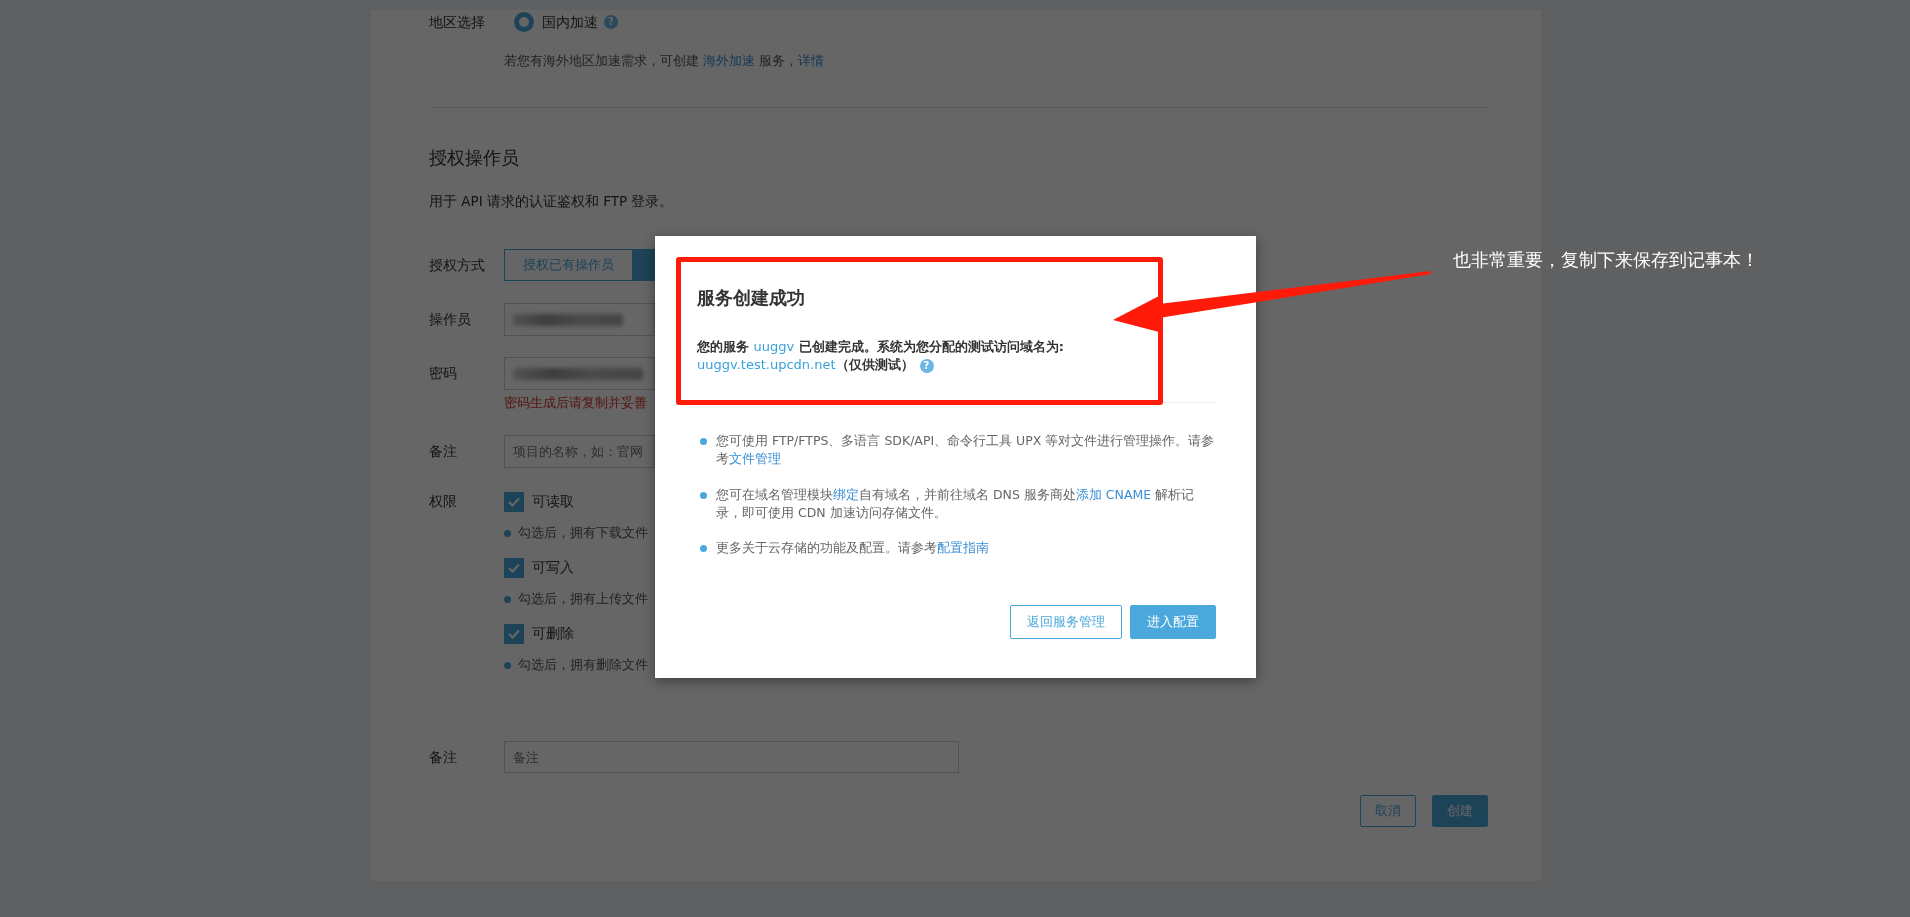 The image size is (1910, 917). Describe the element at coordinates (774, 346) in the screenshot. I see `link: uuggv` at that location.